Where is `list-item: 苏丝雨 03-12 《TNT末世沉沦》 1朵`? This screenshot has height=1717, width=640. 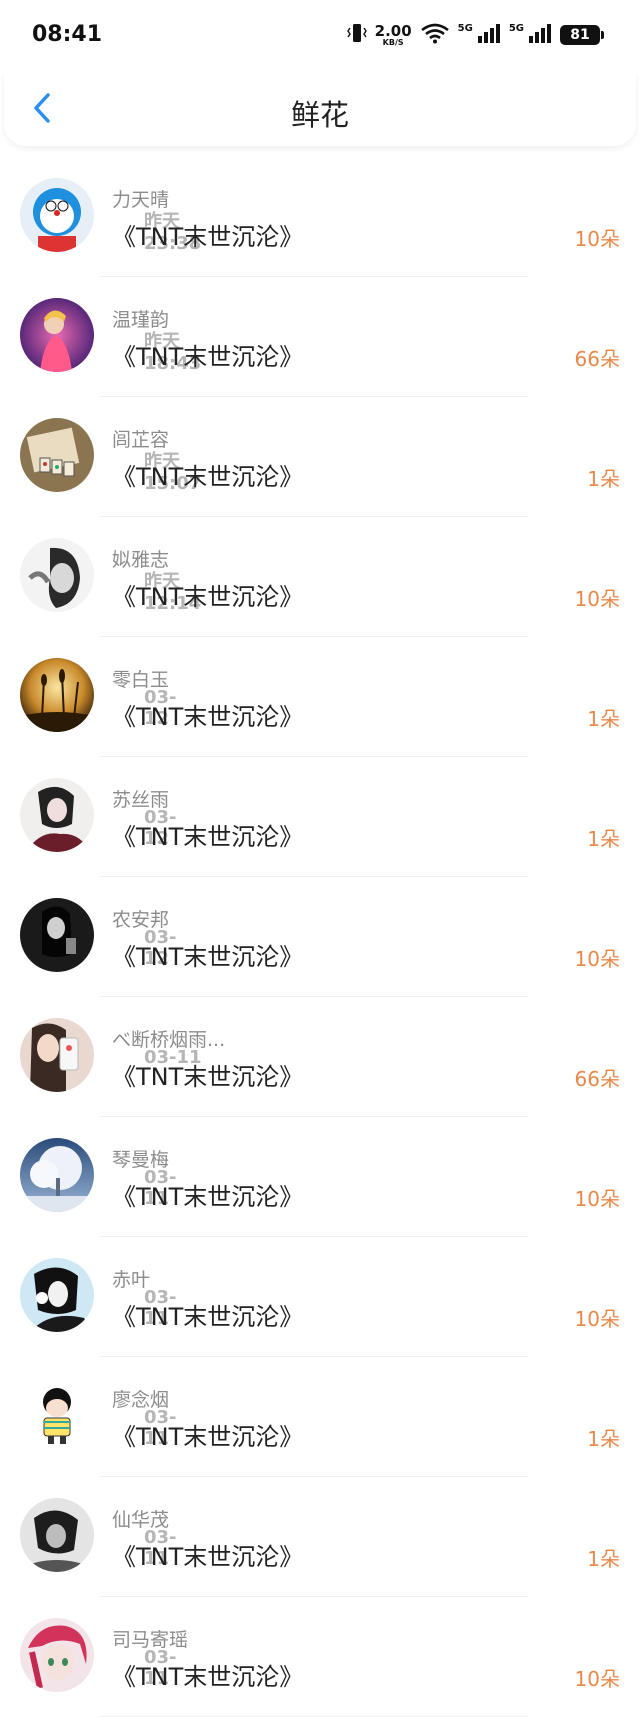 list-item: 苏丝雨 03-12 《TNT末世沉沦》 1朵 is located at coordinates (320, 817).